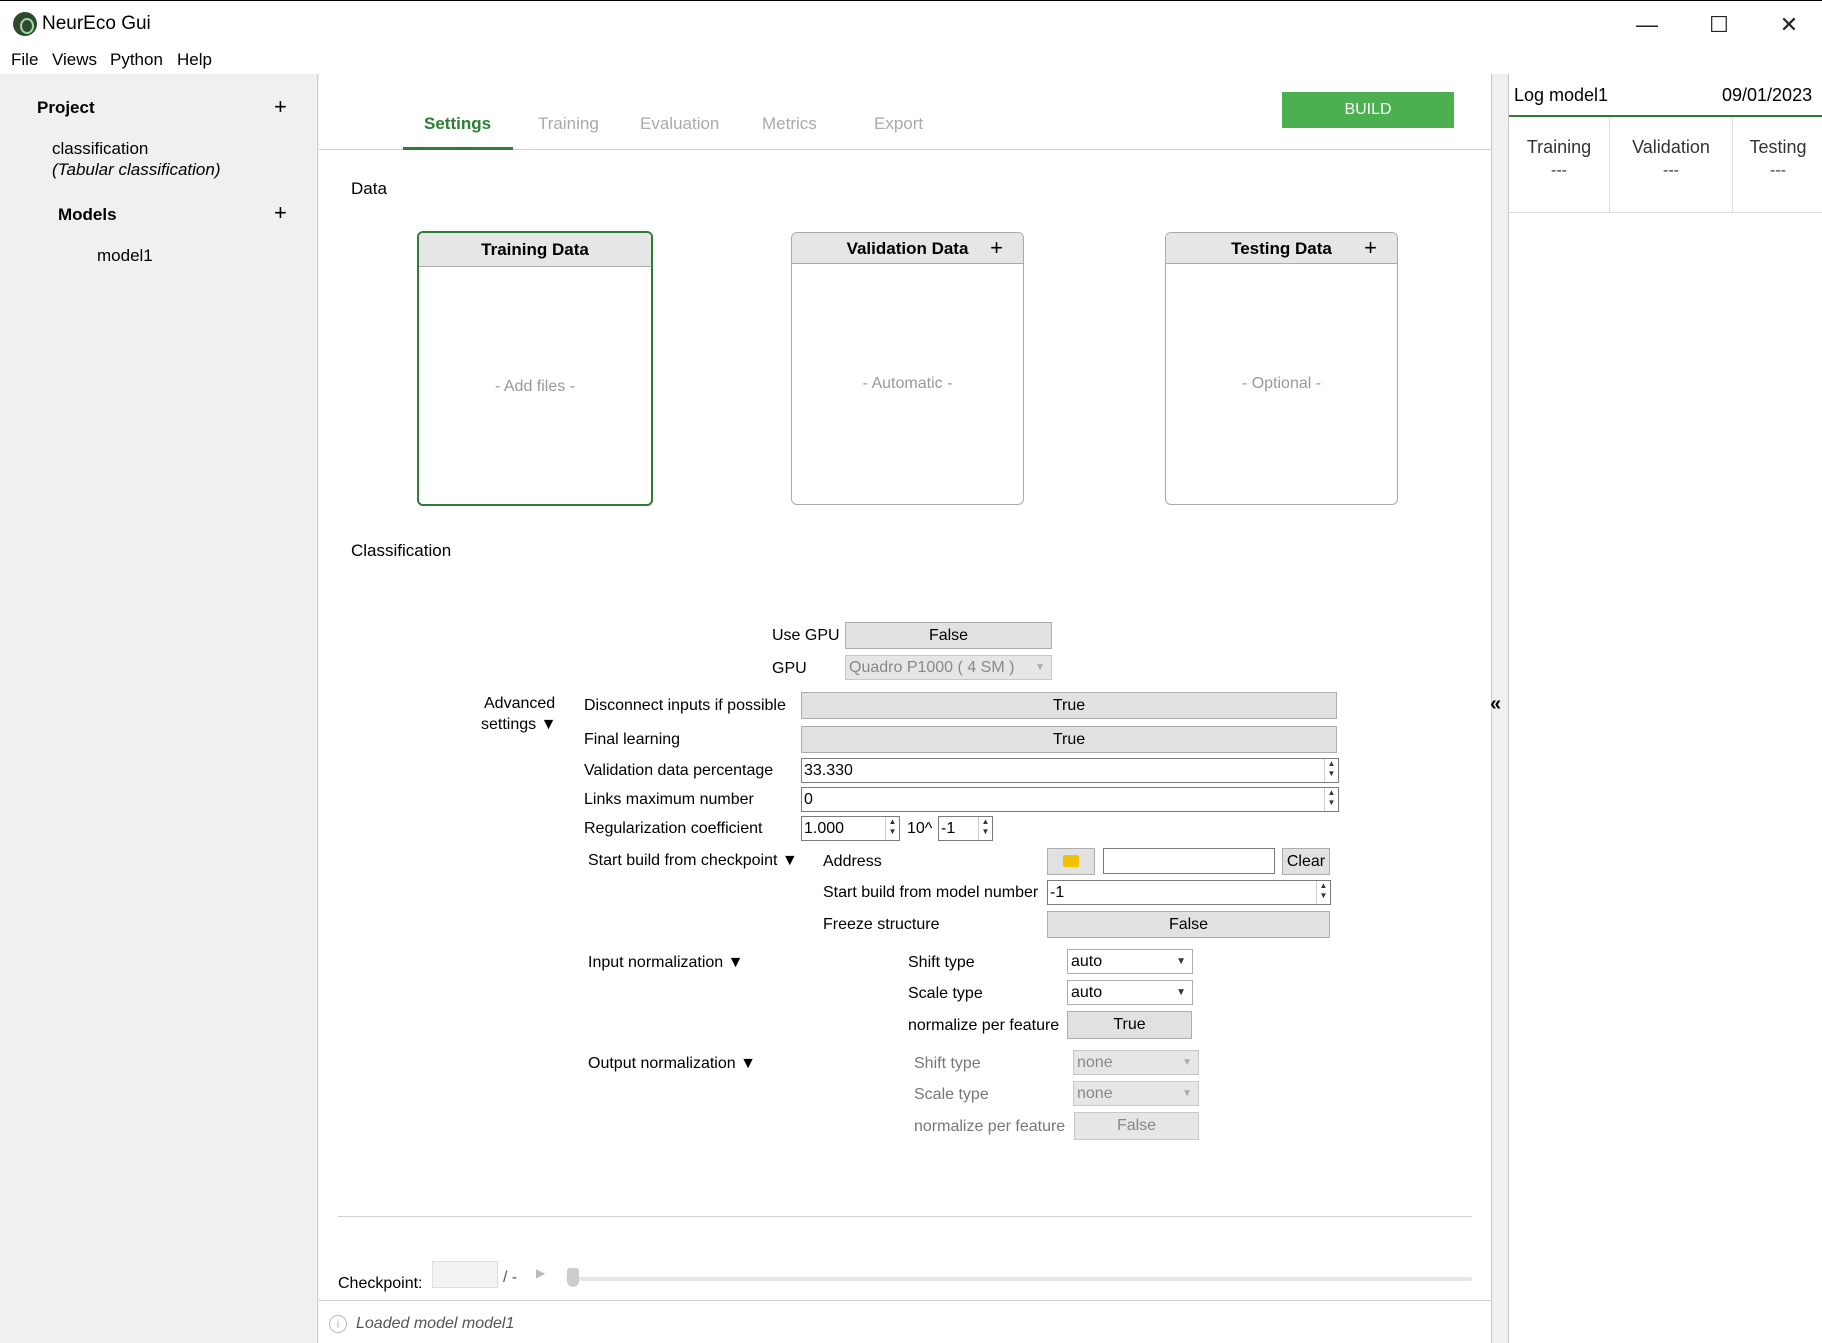  What do you see at coordinates (1136, 1126) in the screenshot?
I see `output-per-feature-toggle: False` at bounding box center [1136, 1126].